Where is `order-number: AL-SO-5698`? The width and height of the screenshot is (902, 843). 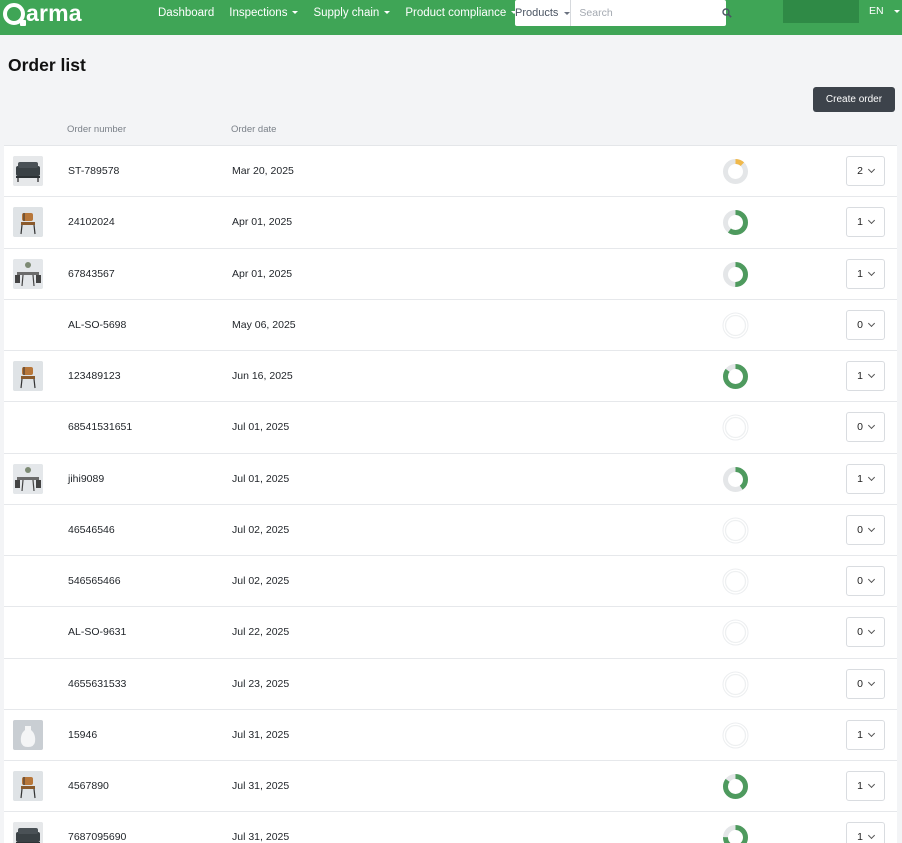 order-number: AL-SO-5698 is located at coordinates (97, 325).